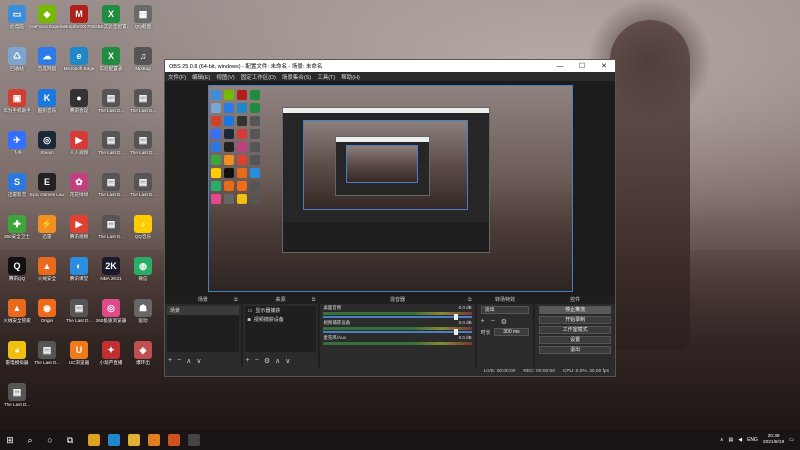 Image resolution: width=800 pixels, height=450 pixels. Describe the element at coordinates (79, 101) in the screenshot. I see `desktop-icon: ● 腾讯会议` at that location.